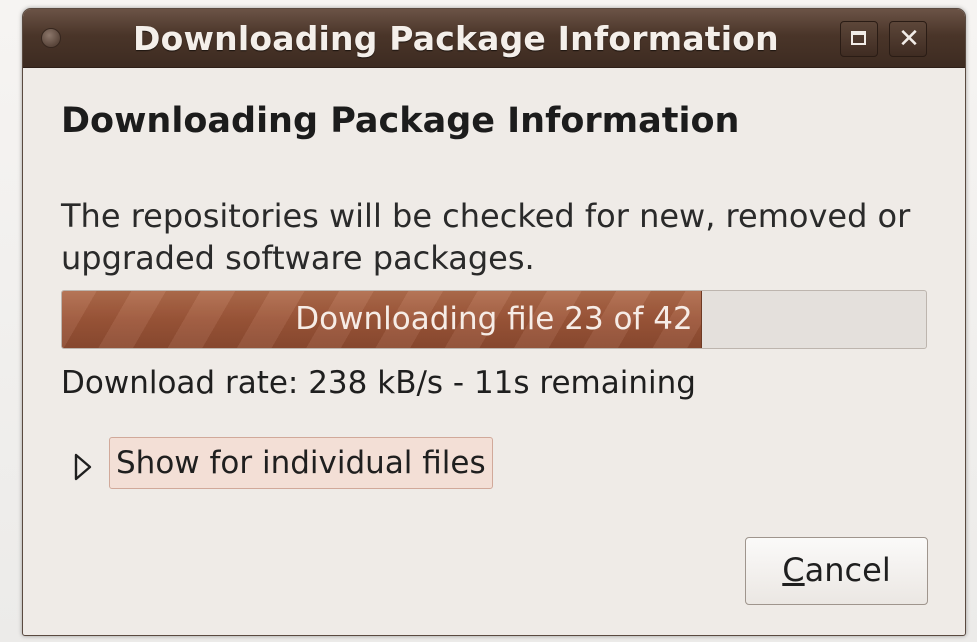 The width and height of the screenshot is (977, 642). I want to click on cancel-label-rest: ancel, so click(847, 570).